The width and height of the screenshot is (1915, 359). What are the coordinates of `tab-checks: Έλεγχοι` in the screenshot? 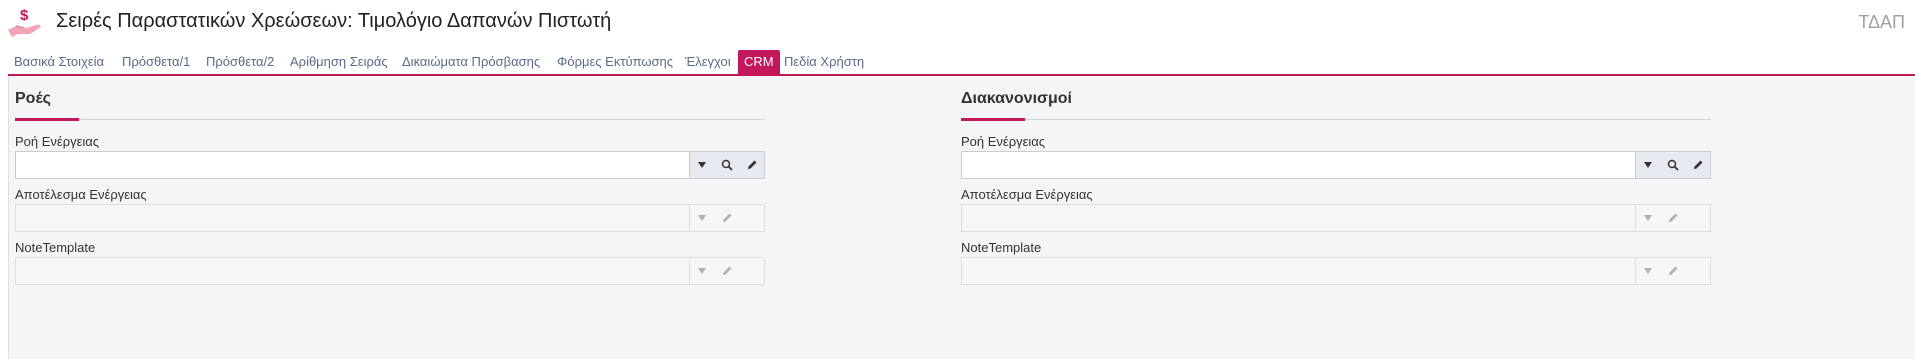 It's located at (708, 62).